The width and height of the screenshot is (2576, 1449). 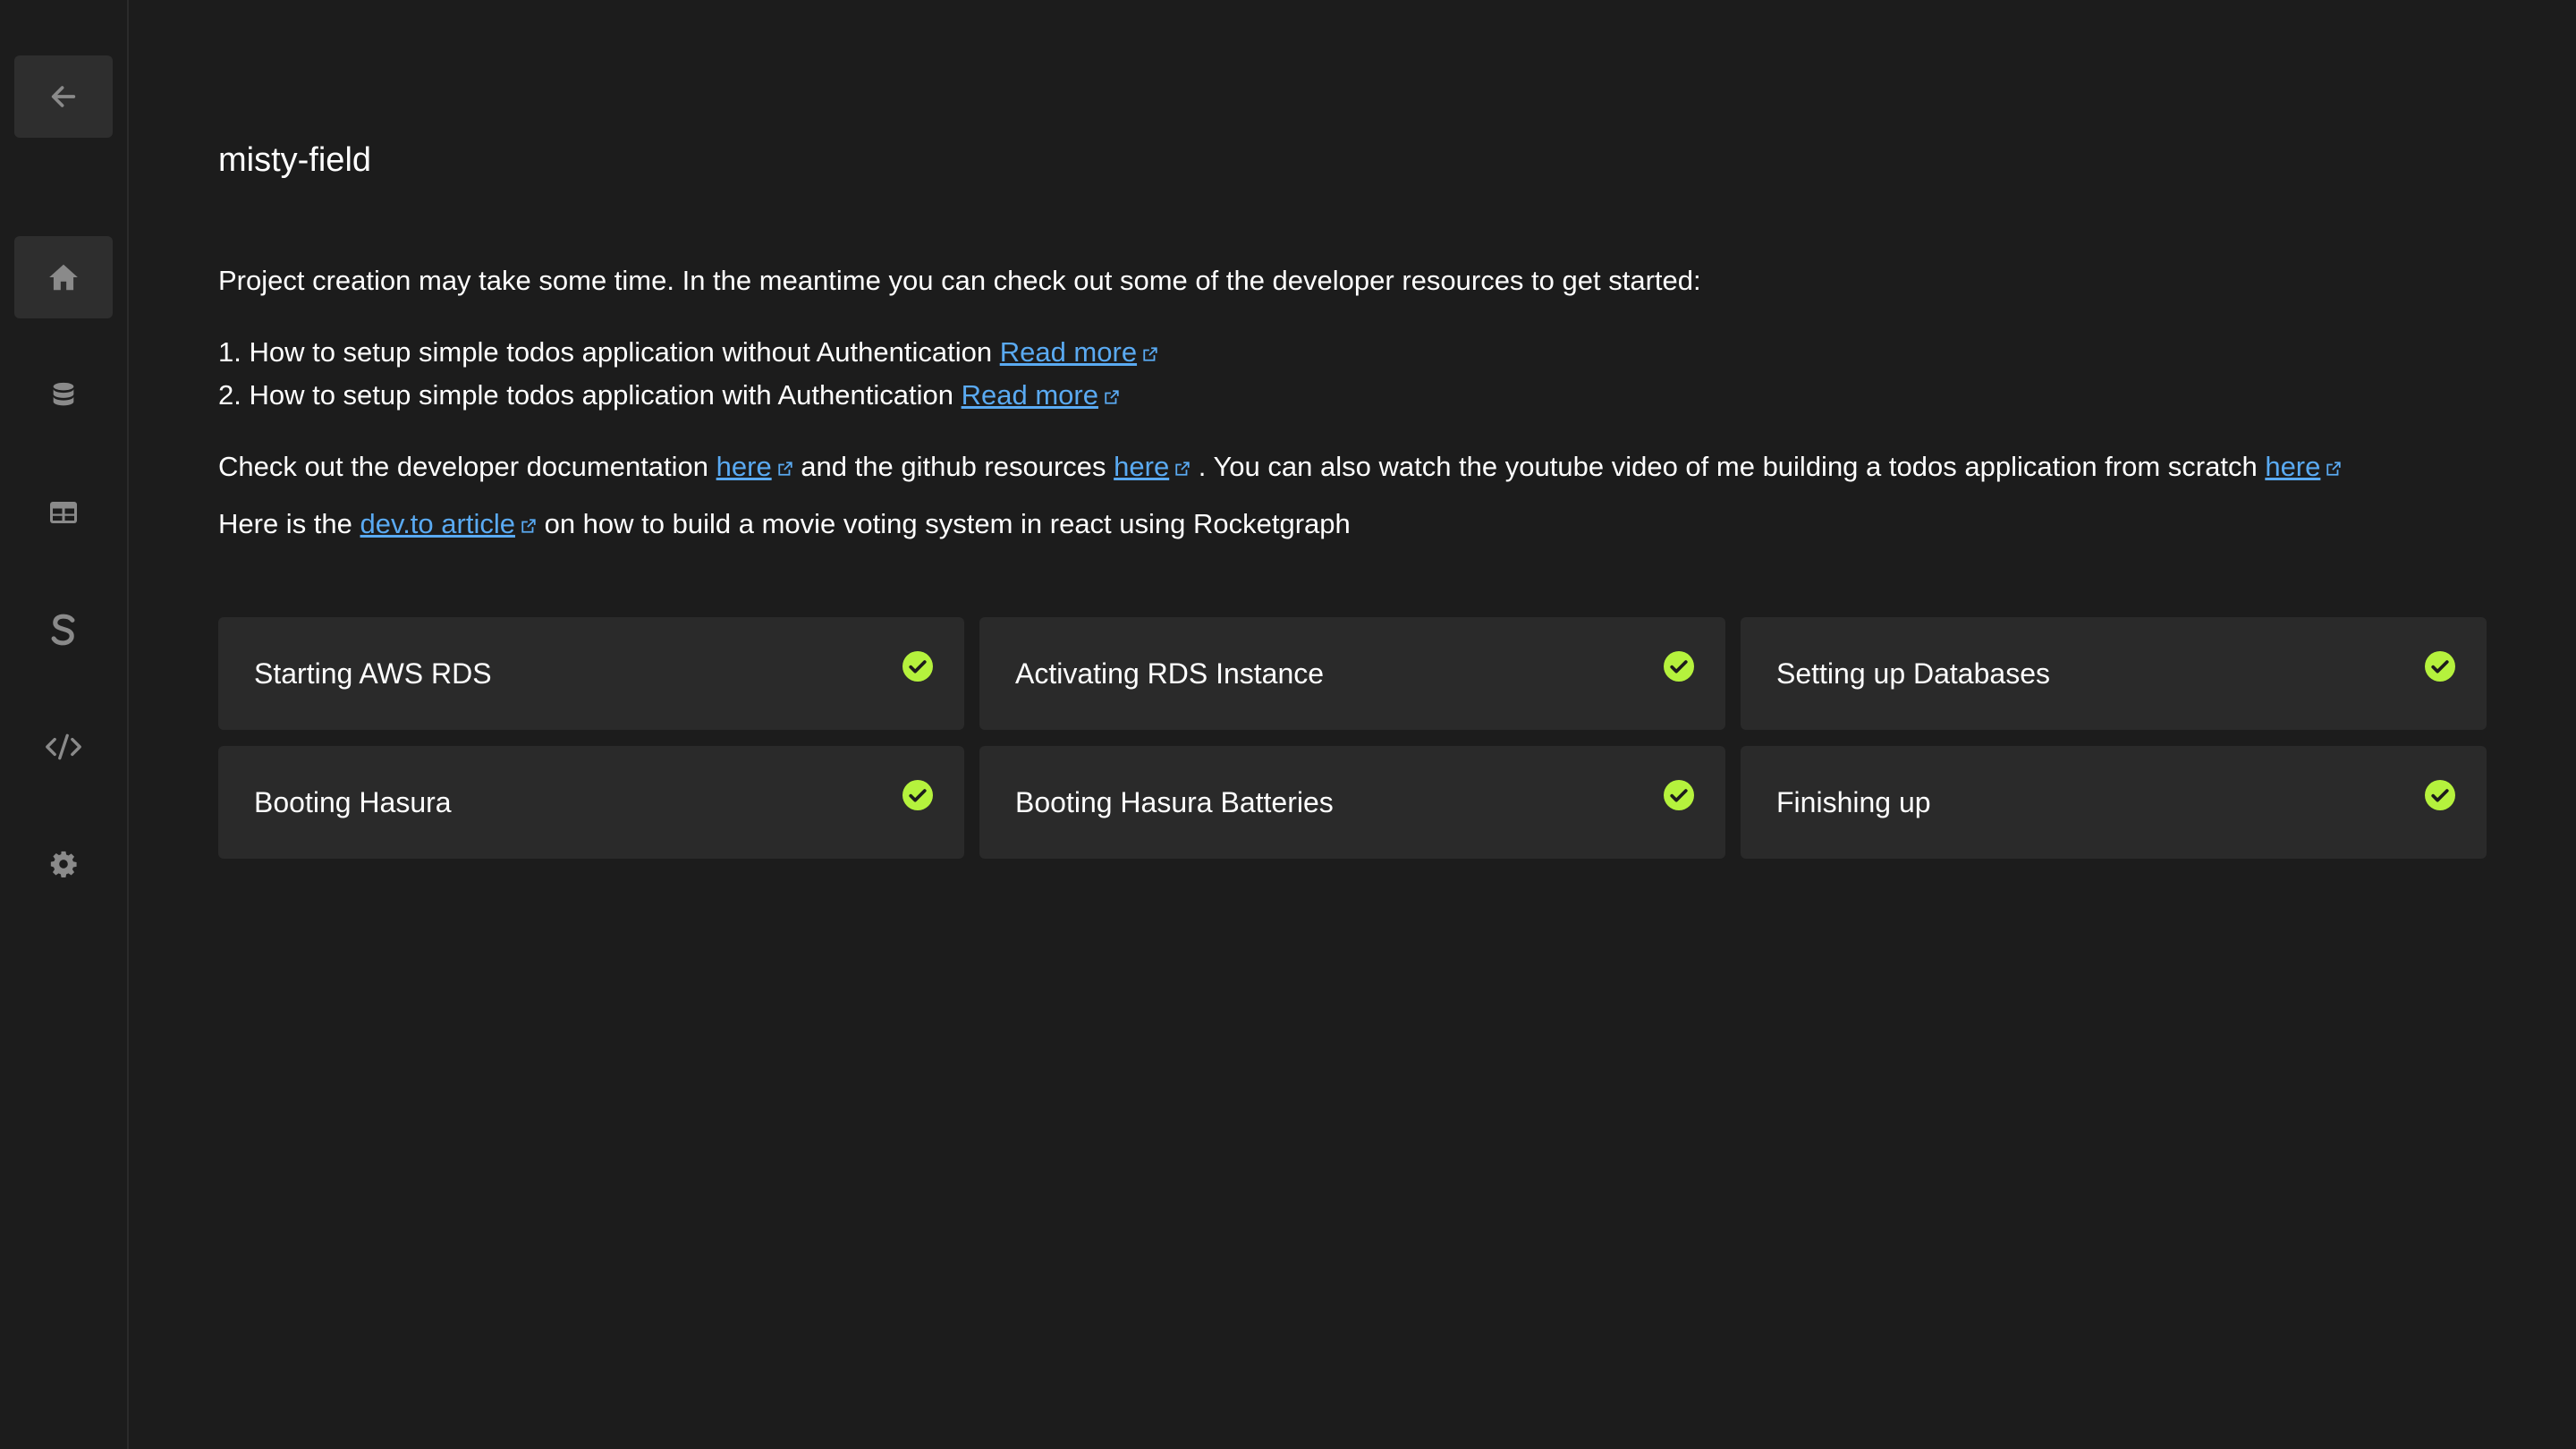 What do you see at coordinates (437, 523) in the screenshot?
I see `article-link: dev.to article` at bounding box center [437, 523].